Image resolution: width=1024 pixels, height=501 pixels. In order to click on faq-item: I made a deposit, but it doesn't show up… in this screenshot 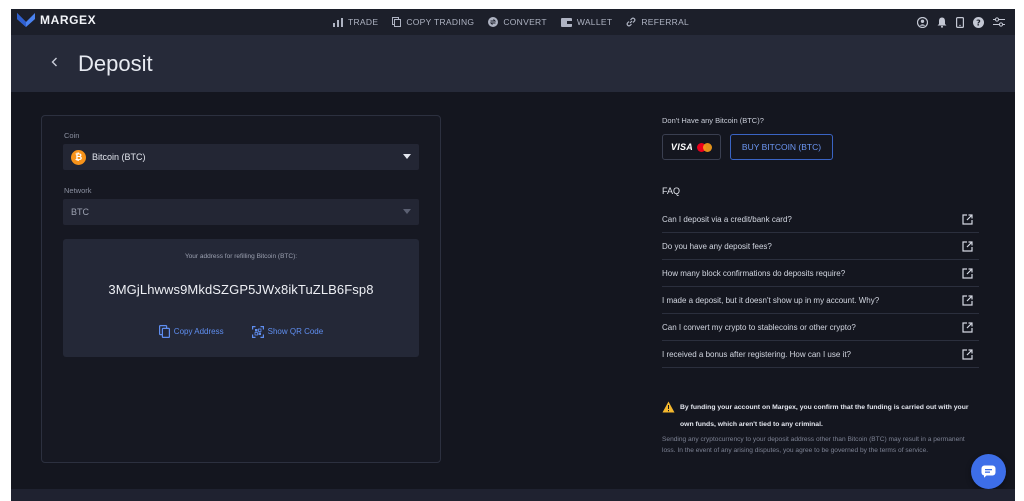, I will do `click(820, 300)`.